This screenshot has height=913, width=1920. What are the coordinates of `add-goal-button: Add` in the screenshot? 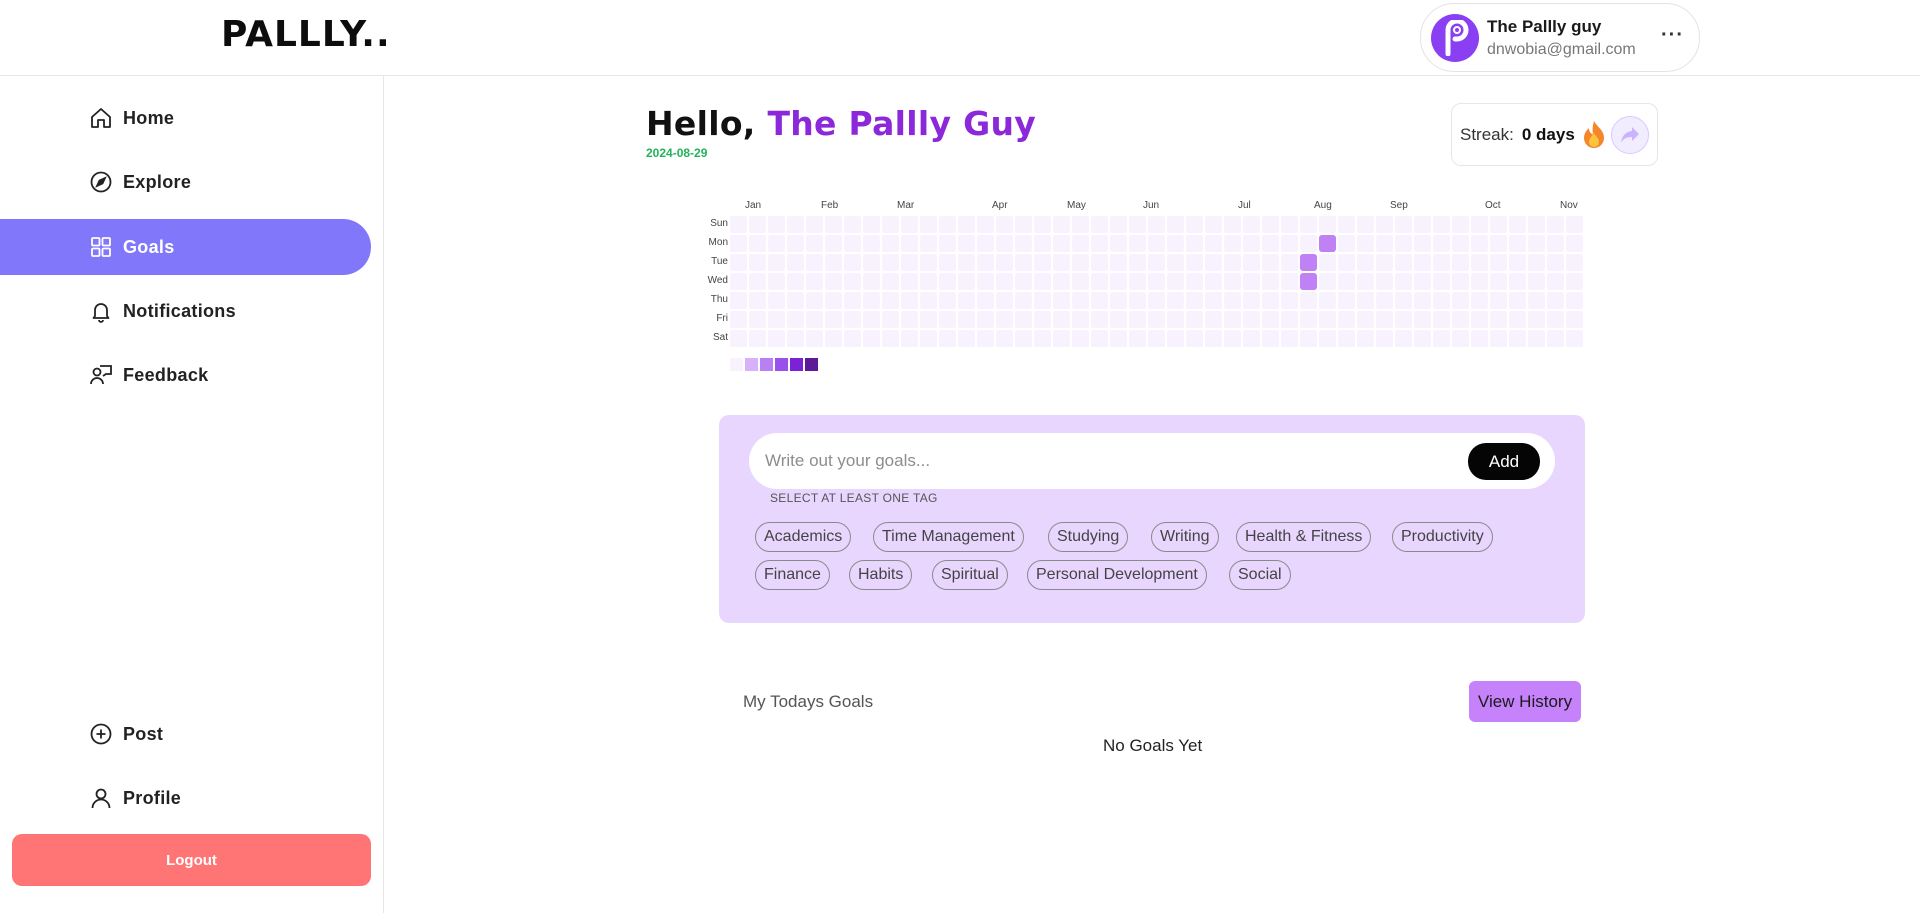 It's located at (1504, 461).